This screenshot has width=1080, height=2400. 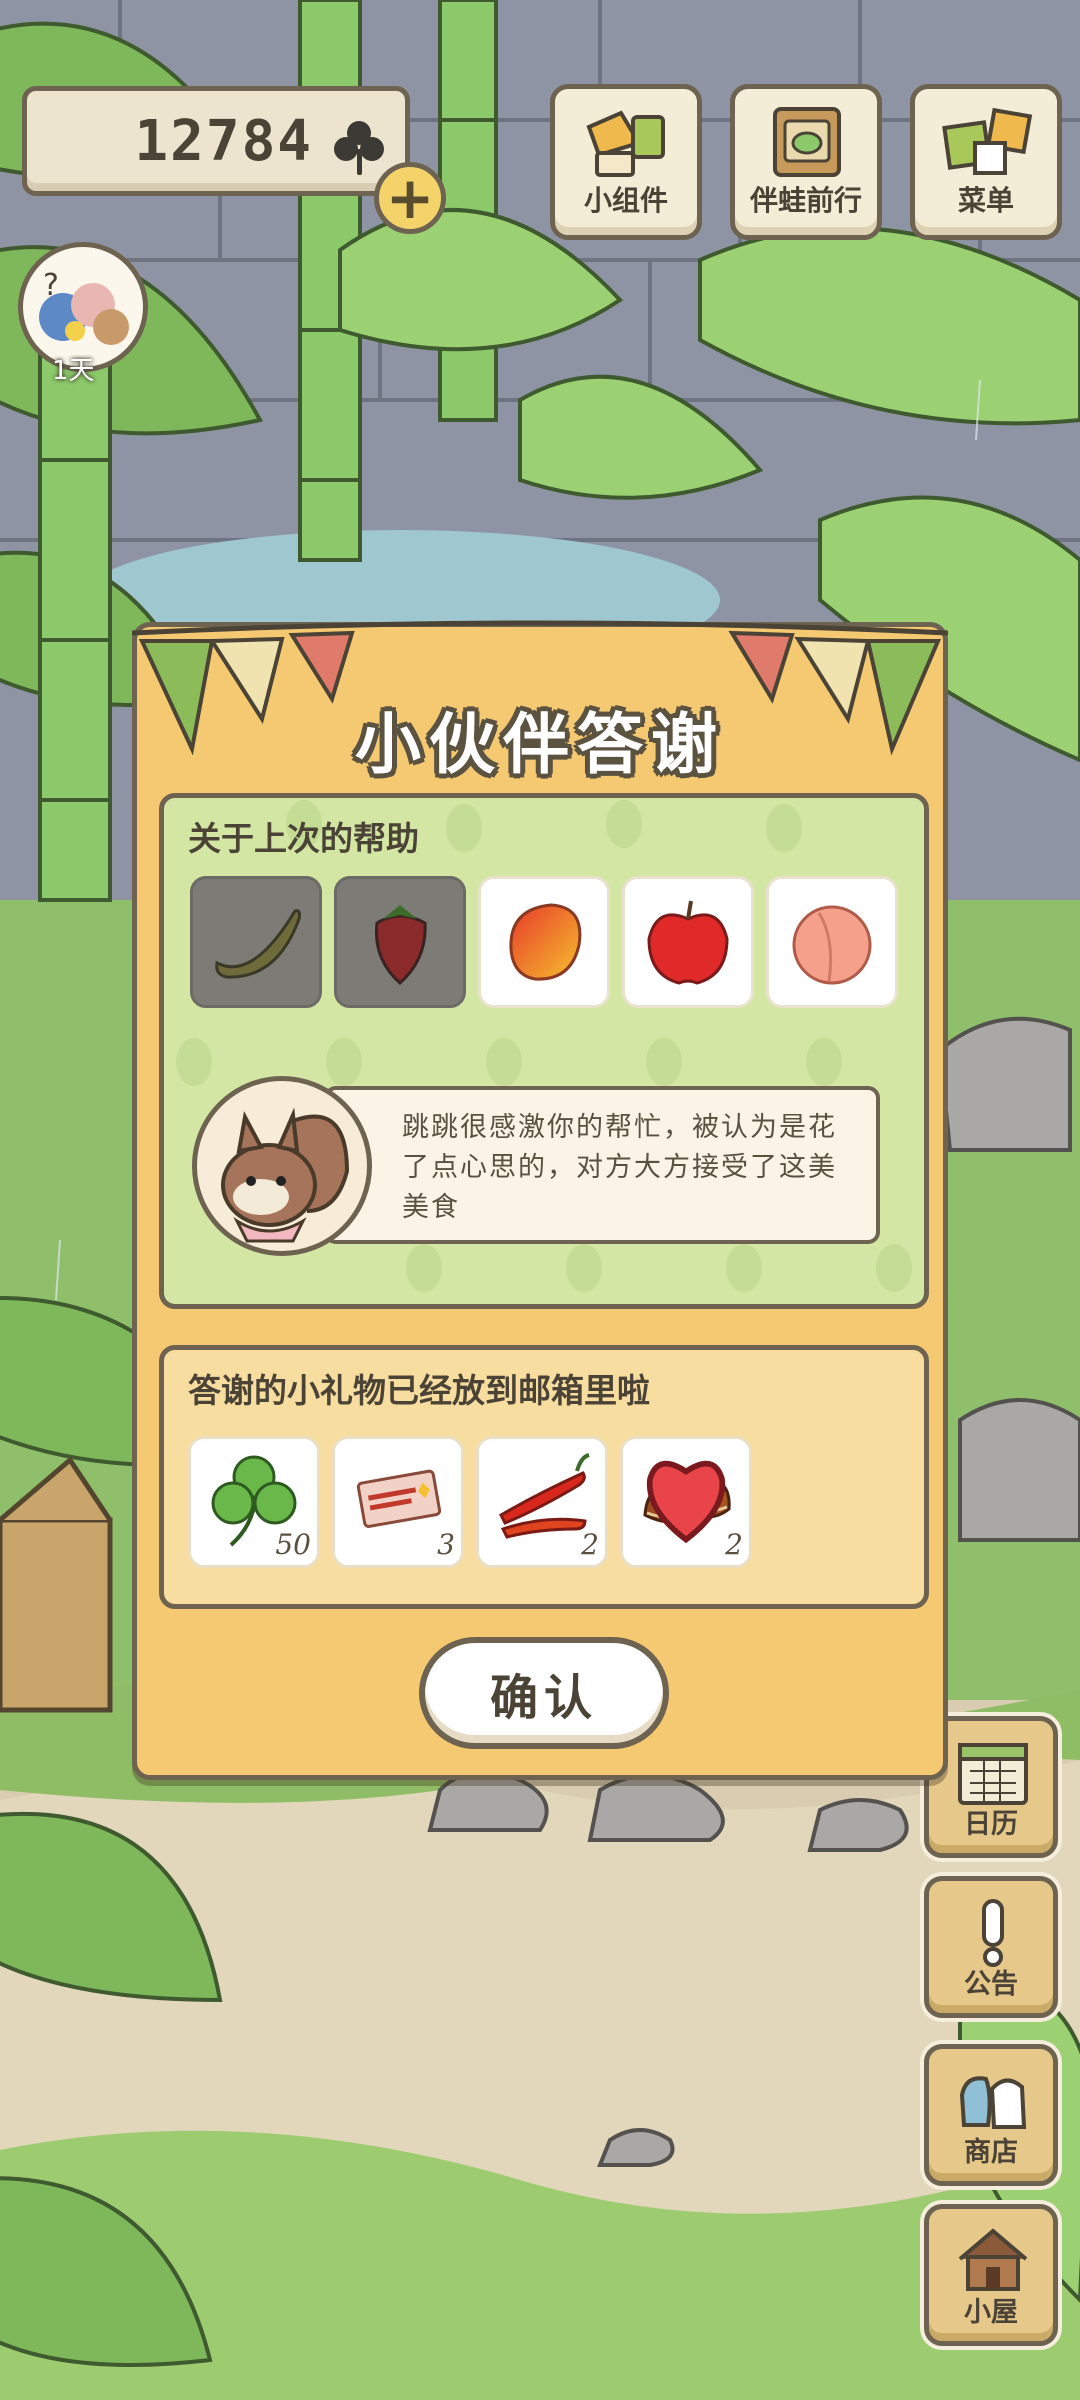 What do you see at coordinates (987, 141) in the screenshot?
I see `menu-icon` at bounding box center [987, 141].